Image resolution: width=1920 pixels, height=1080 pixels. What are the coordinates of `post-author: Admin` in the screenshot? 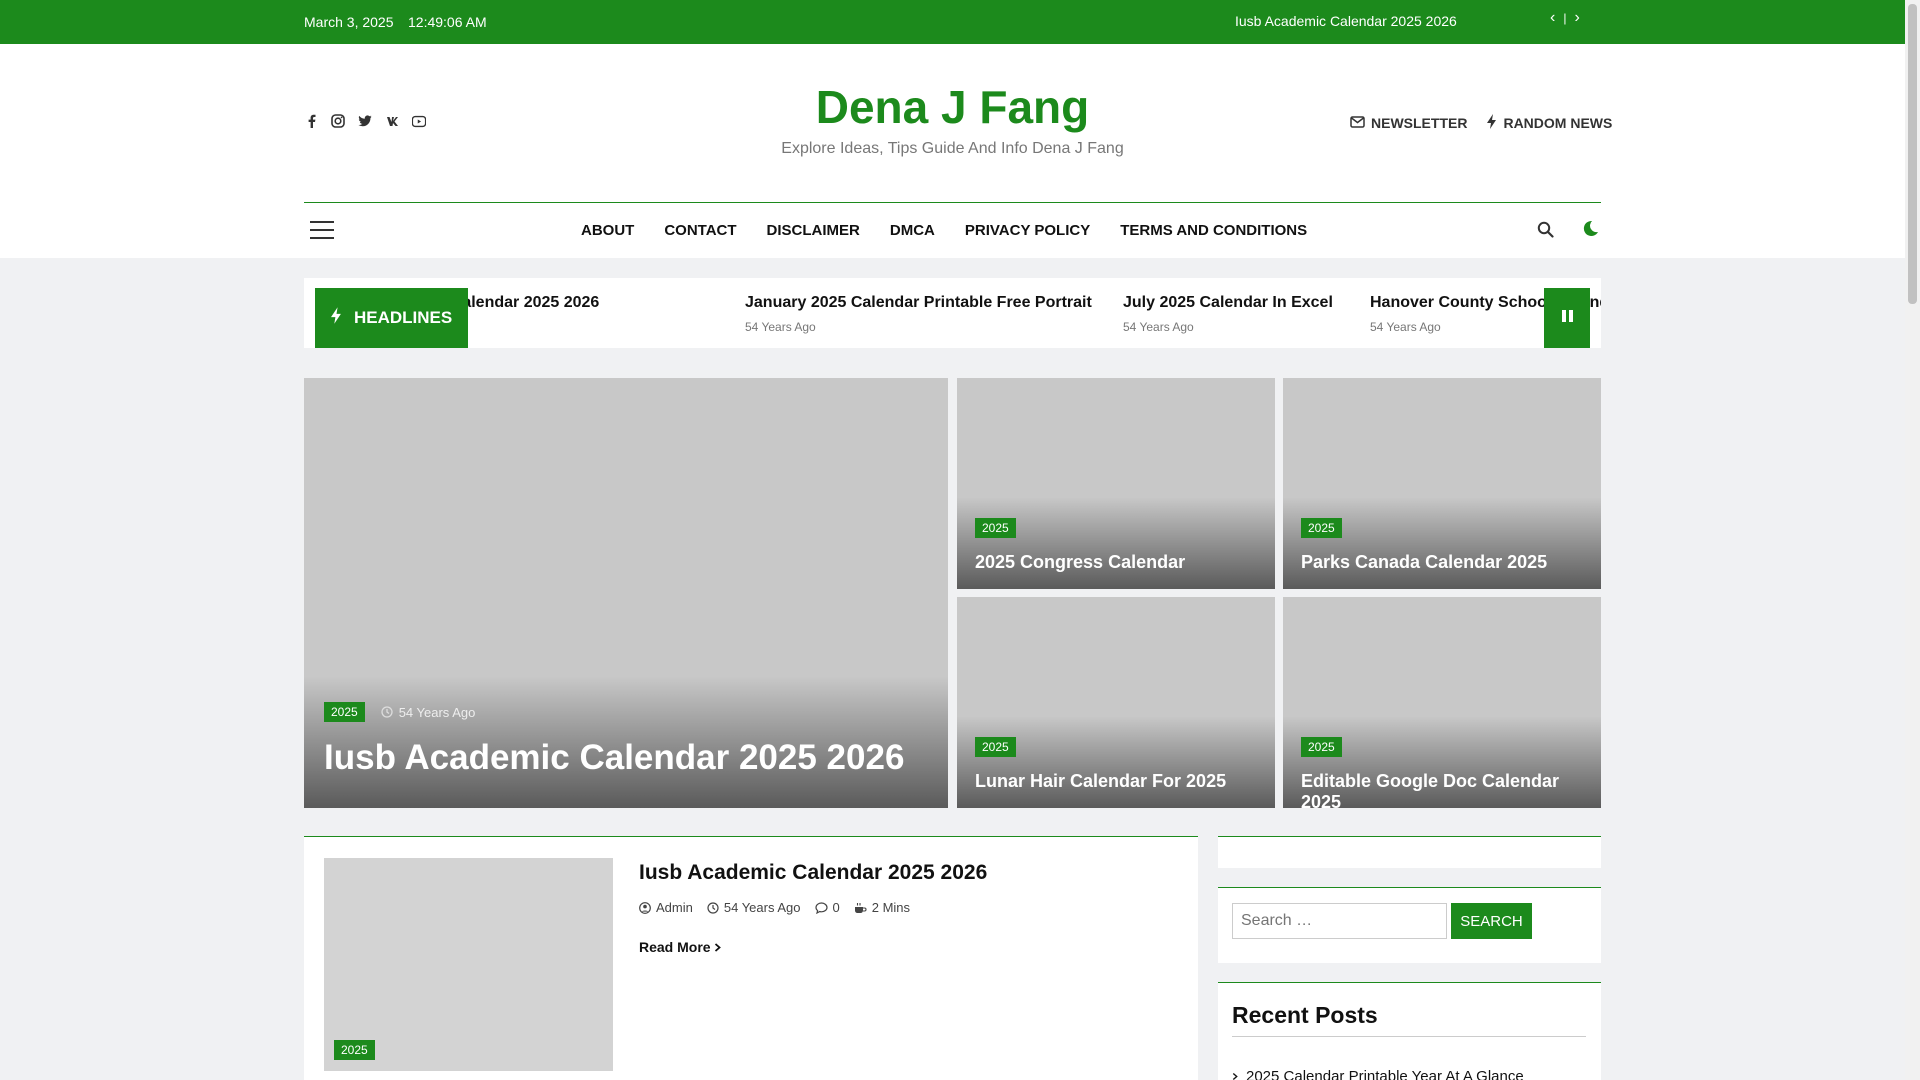 It's located at (666, 907).